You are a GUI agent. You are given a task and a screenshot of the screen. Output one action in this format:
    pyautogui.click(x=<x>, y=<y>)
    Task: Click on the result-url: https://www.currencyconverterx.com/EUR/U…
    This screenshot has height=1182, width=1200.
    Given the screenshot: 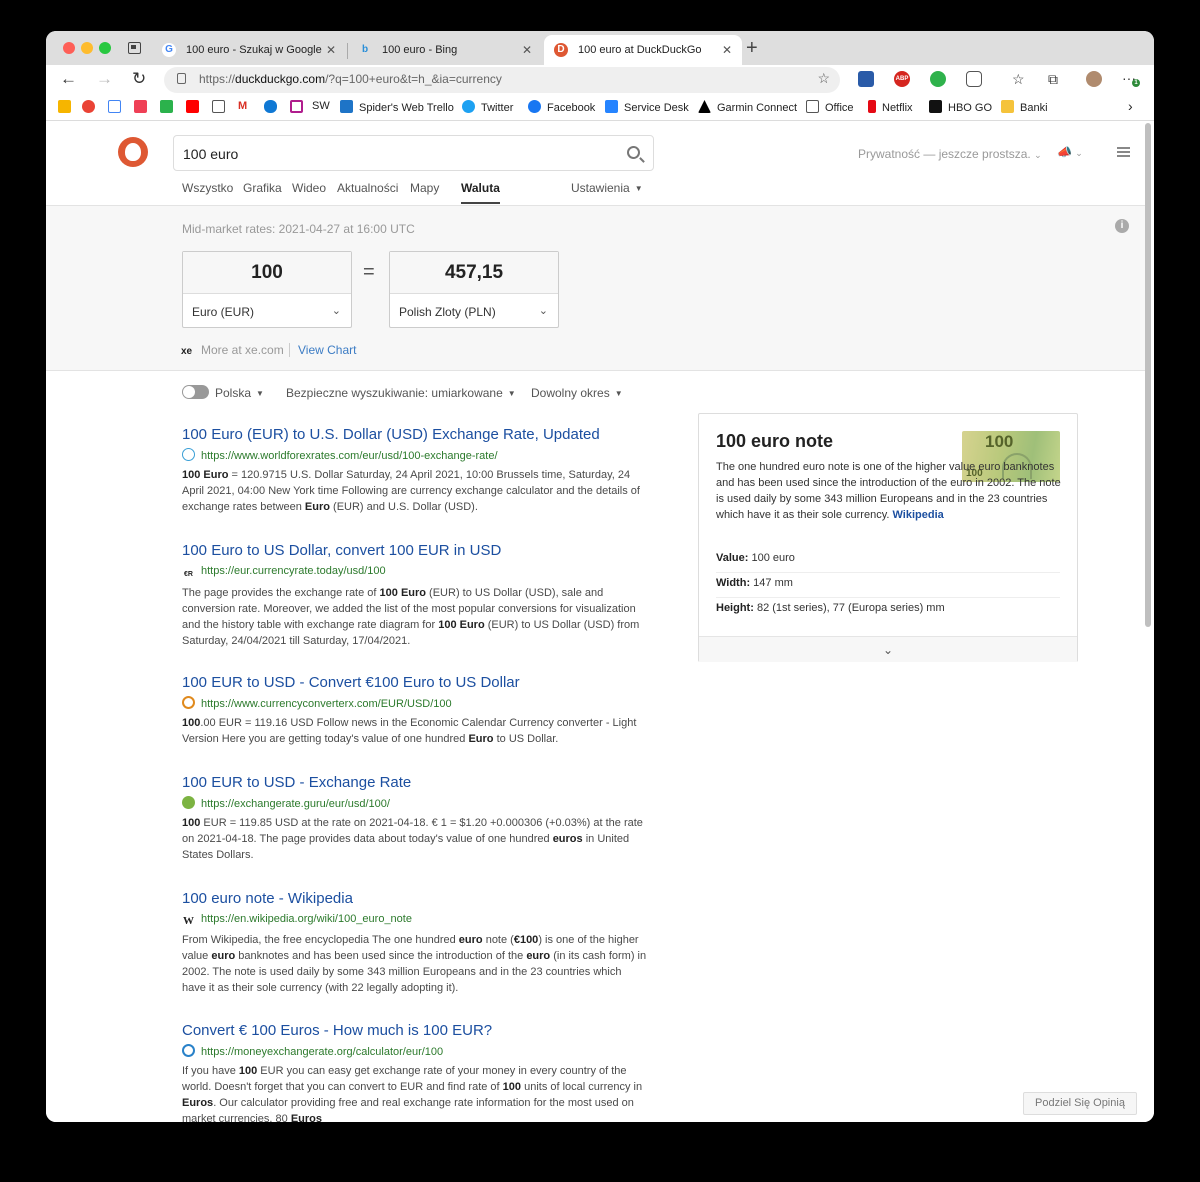 What is the action you would take?
    pyautogui.click(x=414, y=703)
    